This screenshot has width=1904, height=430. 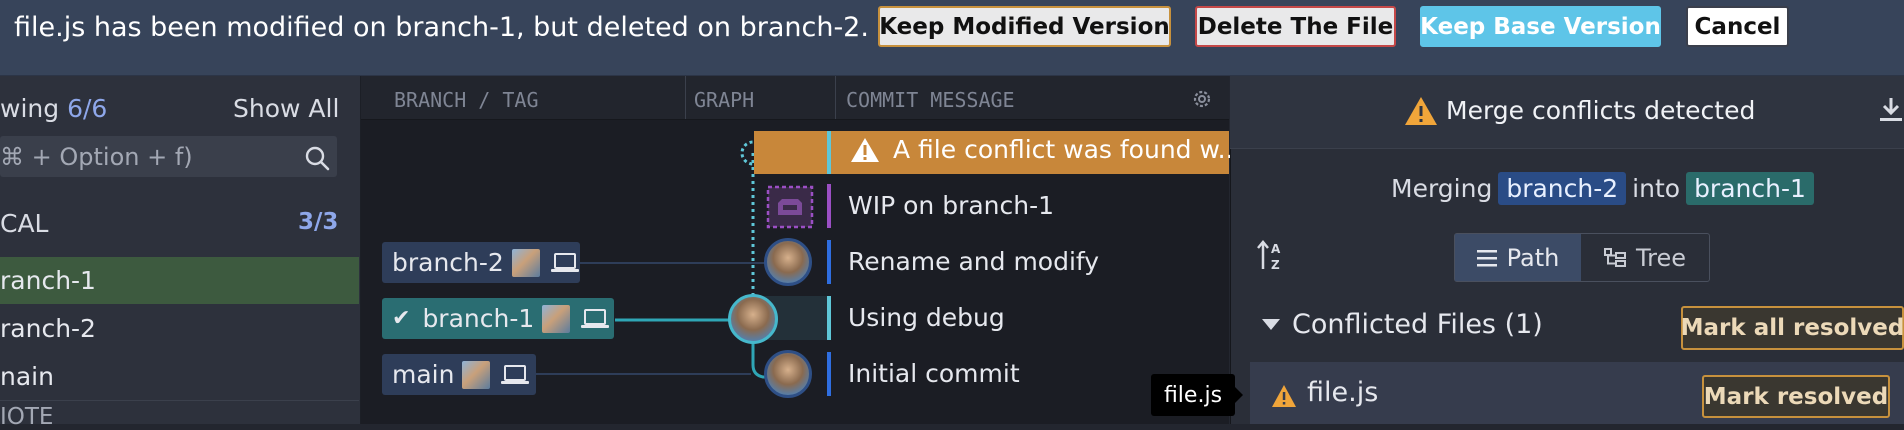 I want to click on ref-tag-main: main, so click(x=459, y=374).